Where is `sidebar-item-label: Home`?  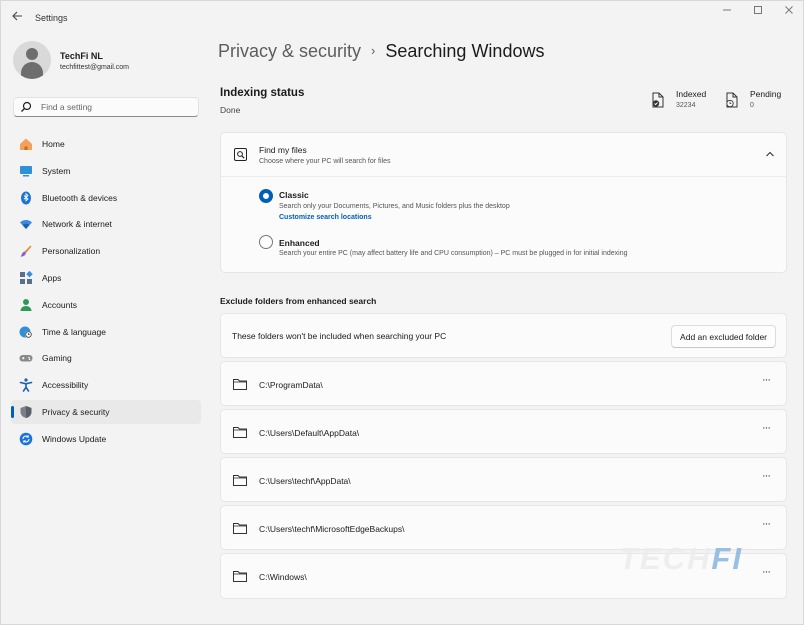 sidebar-item-label: Home is located at coordinates (53, 144).